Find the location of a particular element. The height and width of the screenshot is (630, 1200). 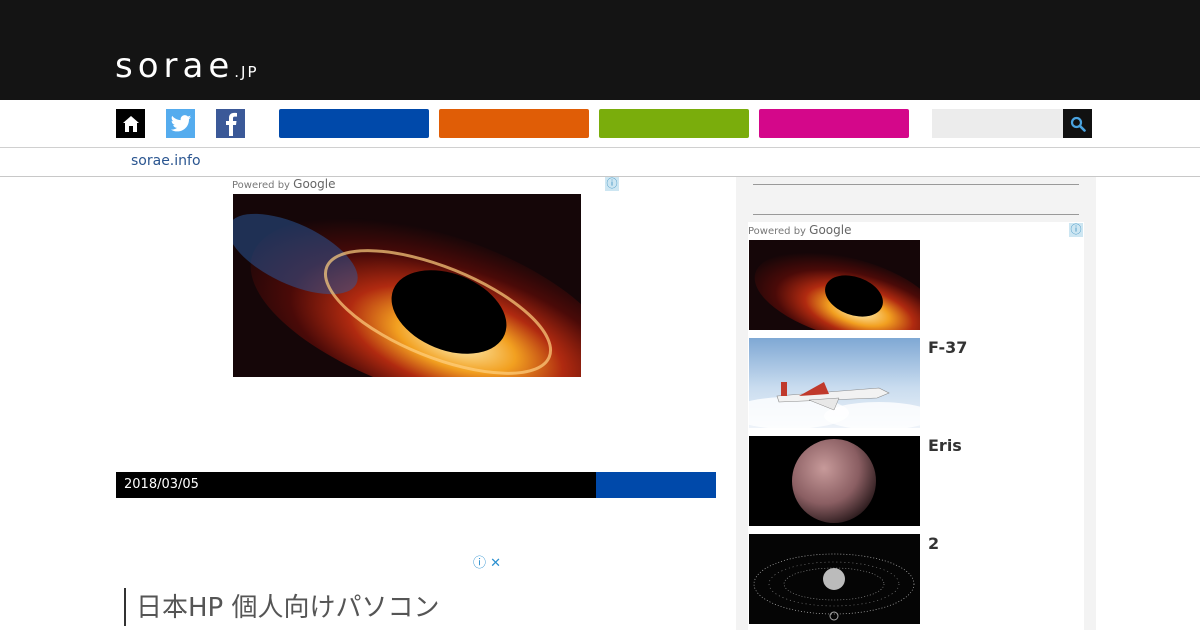

site-logo: sorae.JP is located at coordinates (187, 66).